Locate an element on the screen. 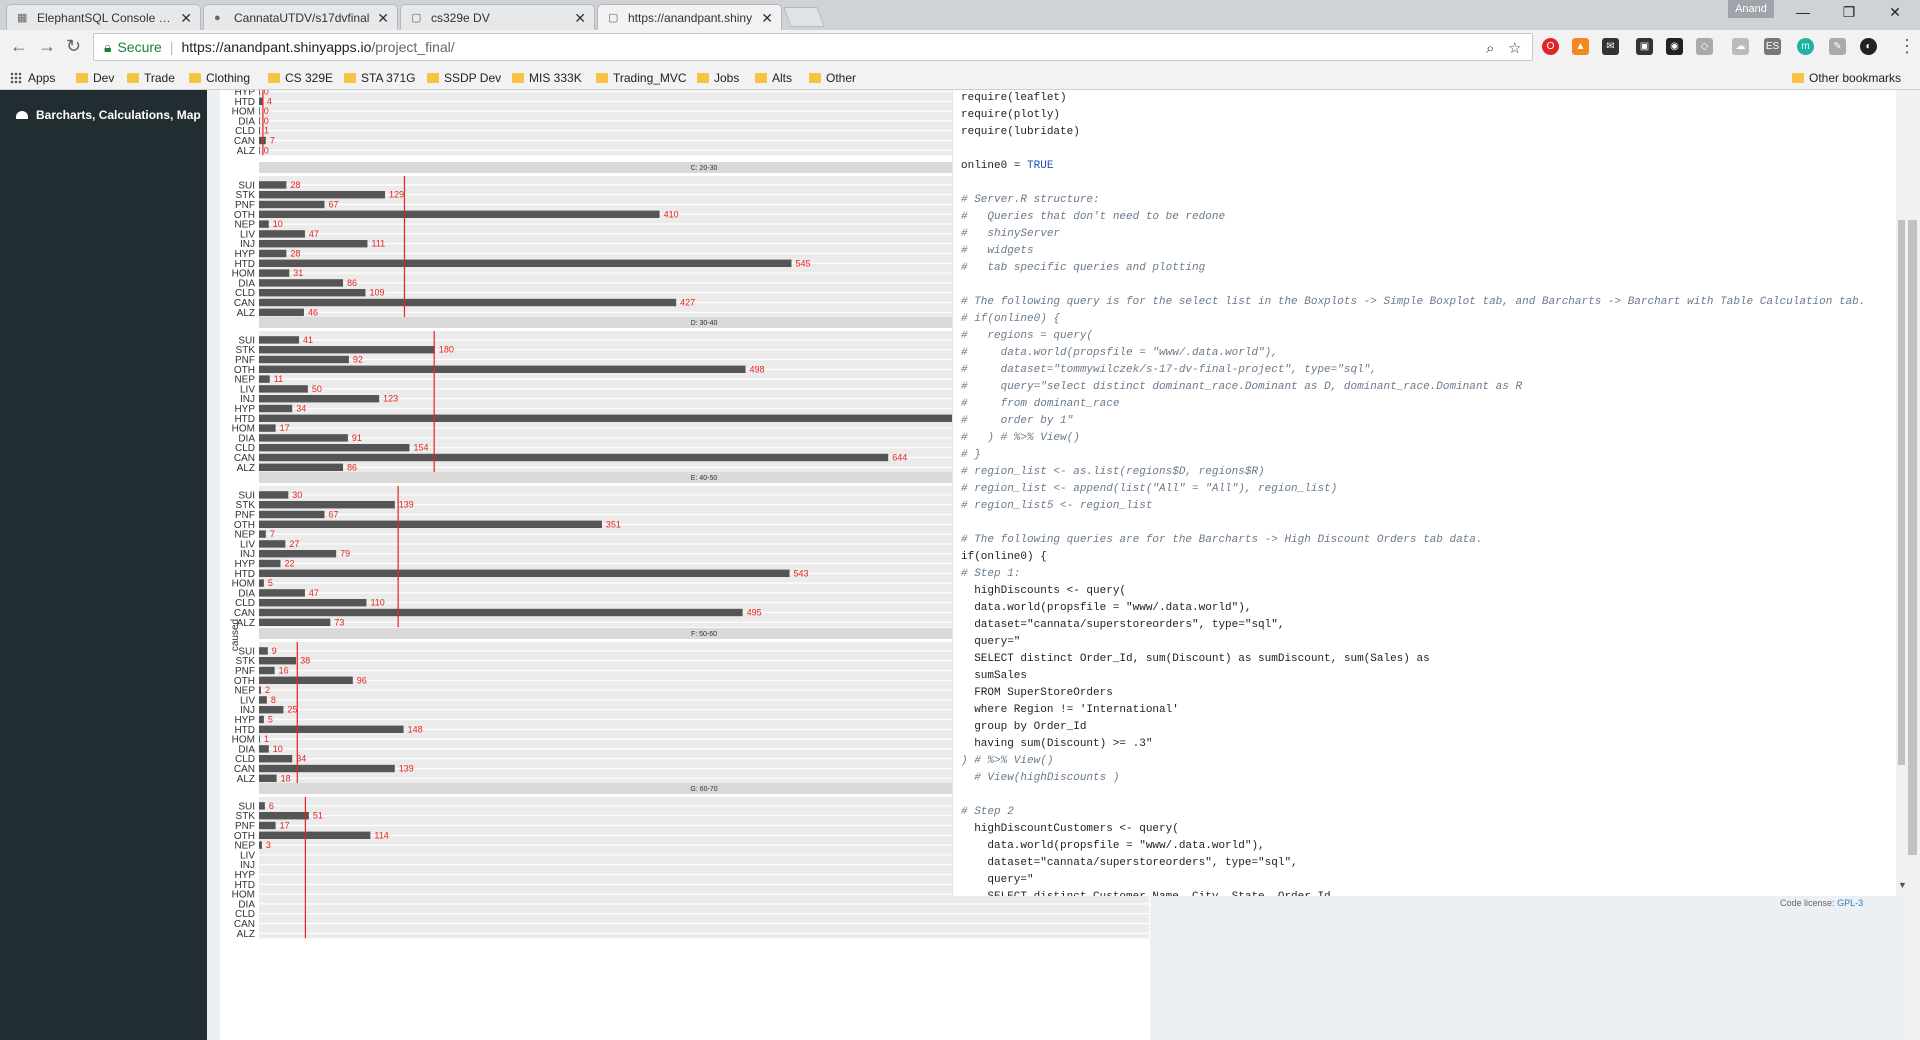 Image resolution: width=1920 pixels, height=1040 pixels. bookmark-apps: Apps is located at coordinates (32, 78).